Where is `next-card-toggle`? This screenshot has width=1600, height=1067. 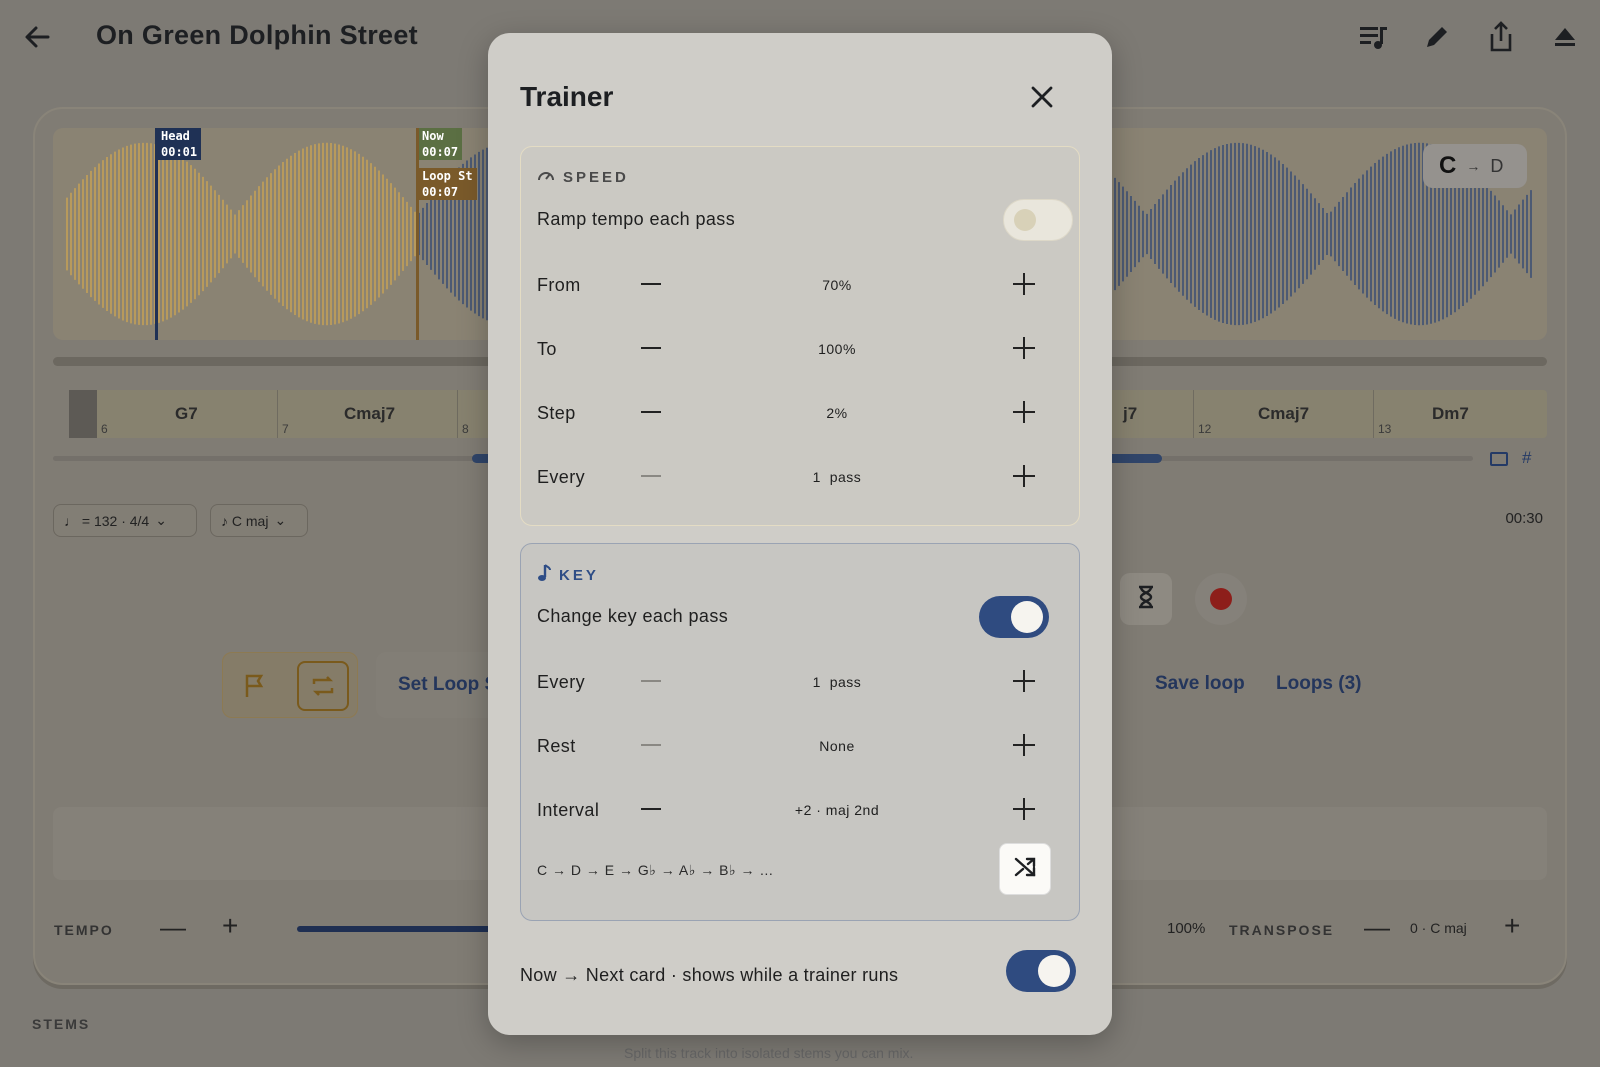 next-card-toggle is located at coordinates (1041, 971).